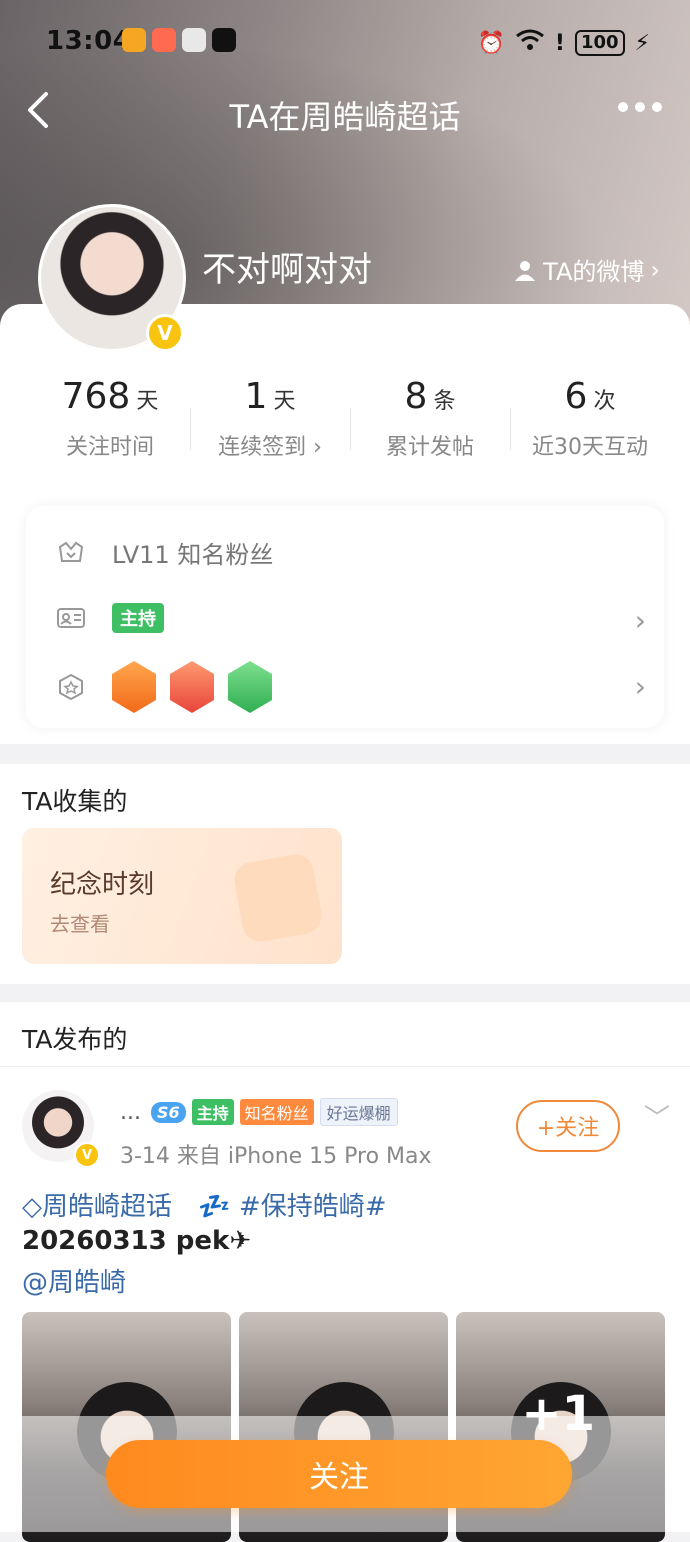  Describe the element at coordinates (345, 1066) in the screenshot. I see `divider` at that location.